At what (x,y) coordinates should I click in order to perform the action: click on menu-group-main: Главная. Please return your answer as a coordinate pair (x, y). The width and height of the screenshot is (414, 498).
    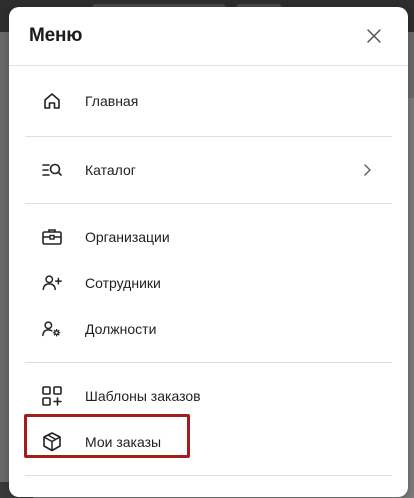
    Looking at the image, I should click on (208, 101).